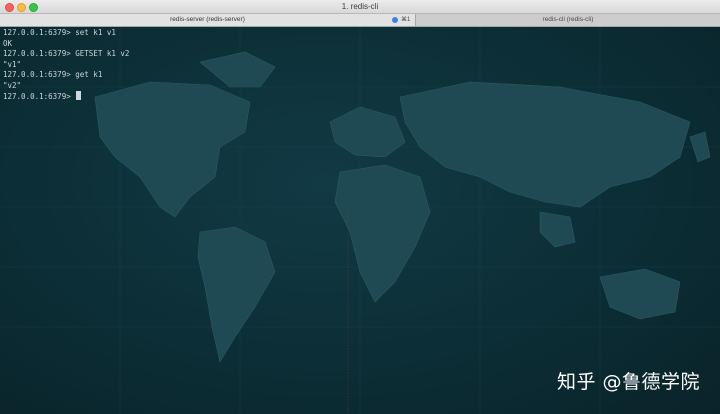  What do you see at coordinates (79, 95) in the screenshot?
I see `text-cursor` at bounding box center [79, 95].